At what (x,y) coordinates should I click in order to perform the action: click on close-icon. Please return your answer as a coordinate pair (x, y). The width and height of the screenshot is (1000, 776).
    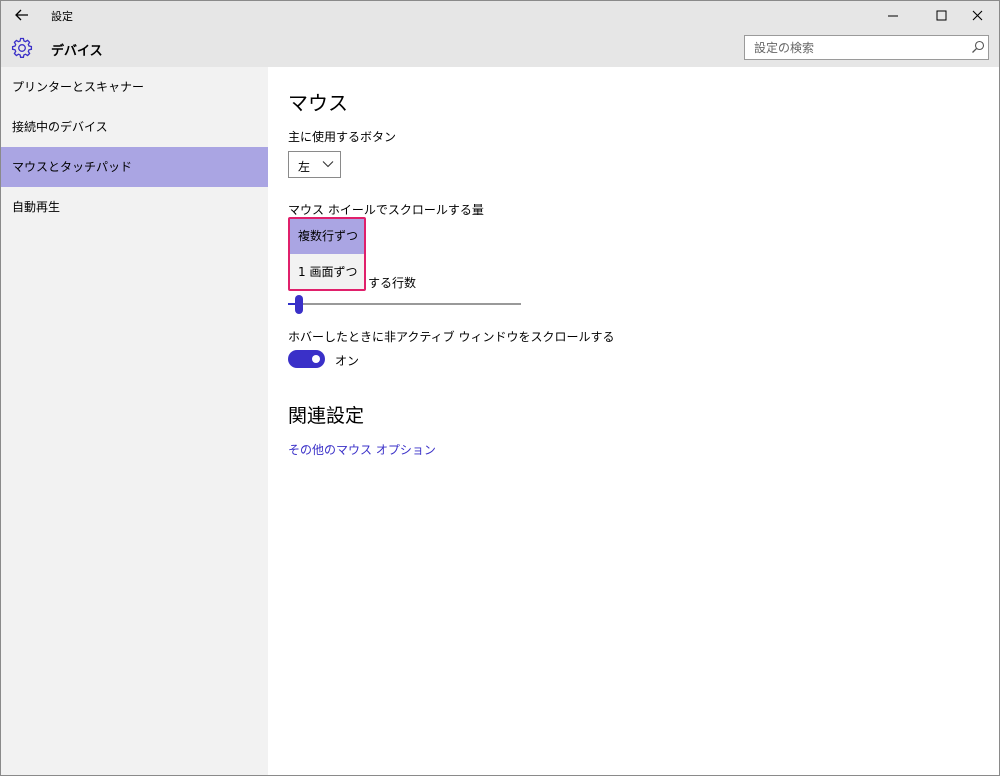
    Looking at the image, I should click on (977, 15).